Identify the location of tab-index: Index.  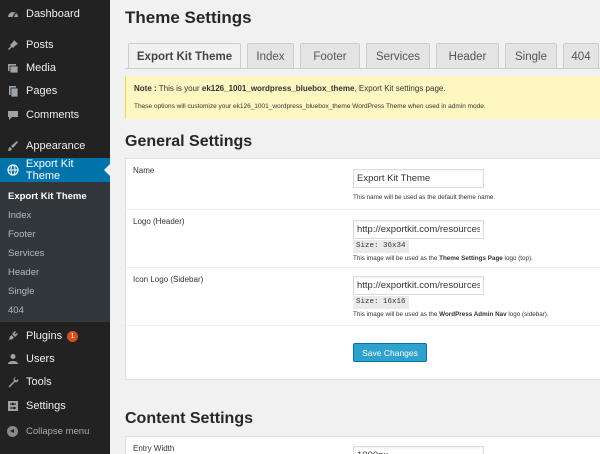
(270, 56).